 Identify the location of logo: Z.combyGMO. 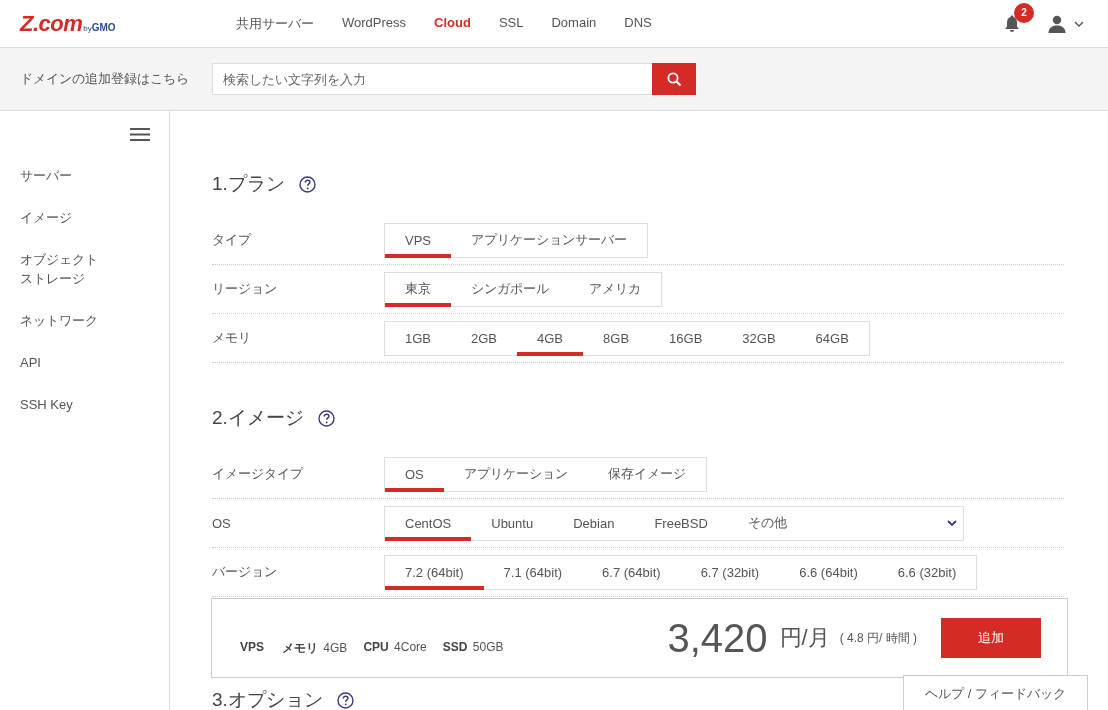
(128, 23).